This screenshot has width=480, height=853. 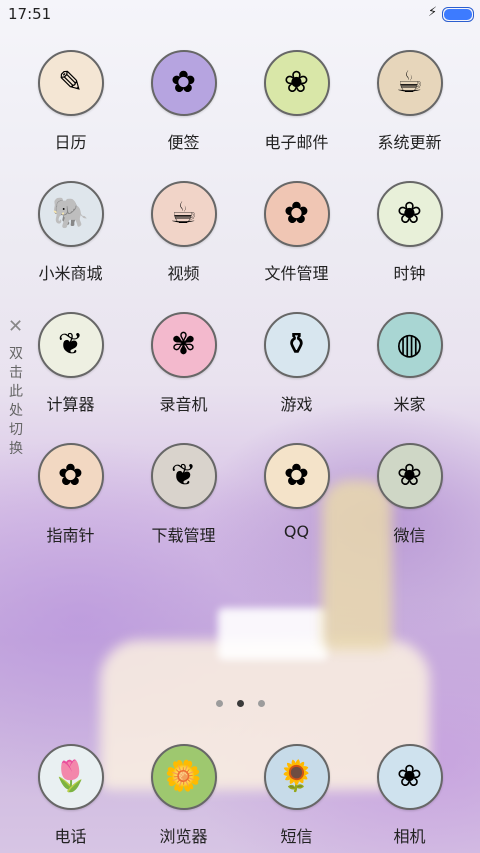 What do you see at coordinates (183, 476) in the screenshot?
I see `keepsake-box-icon: ❦` at bounding box center [183, 476].